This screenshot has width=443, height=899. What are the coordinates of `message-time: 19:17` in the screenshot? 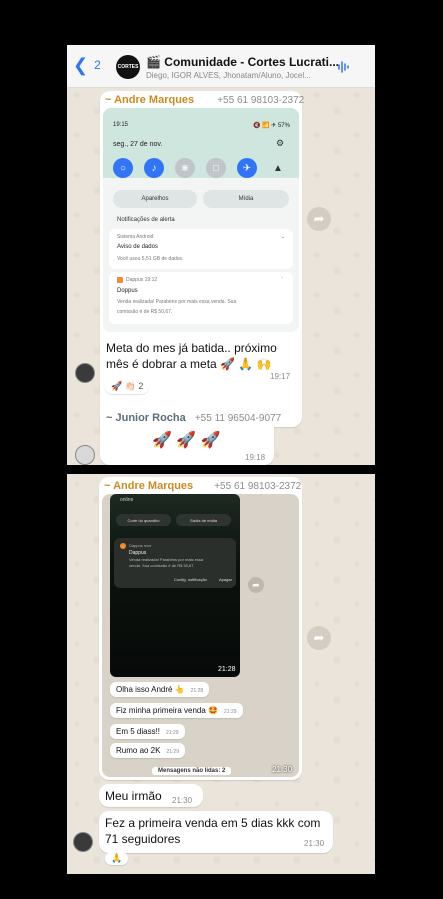 It's located at (280, 376).